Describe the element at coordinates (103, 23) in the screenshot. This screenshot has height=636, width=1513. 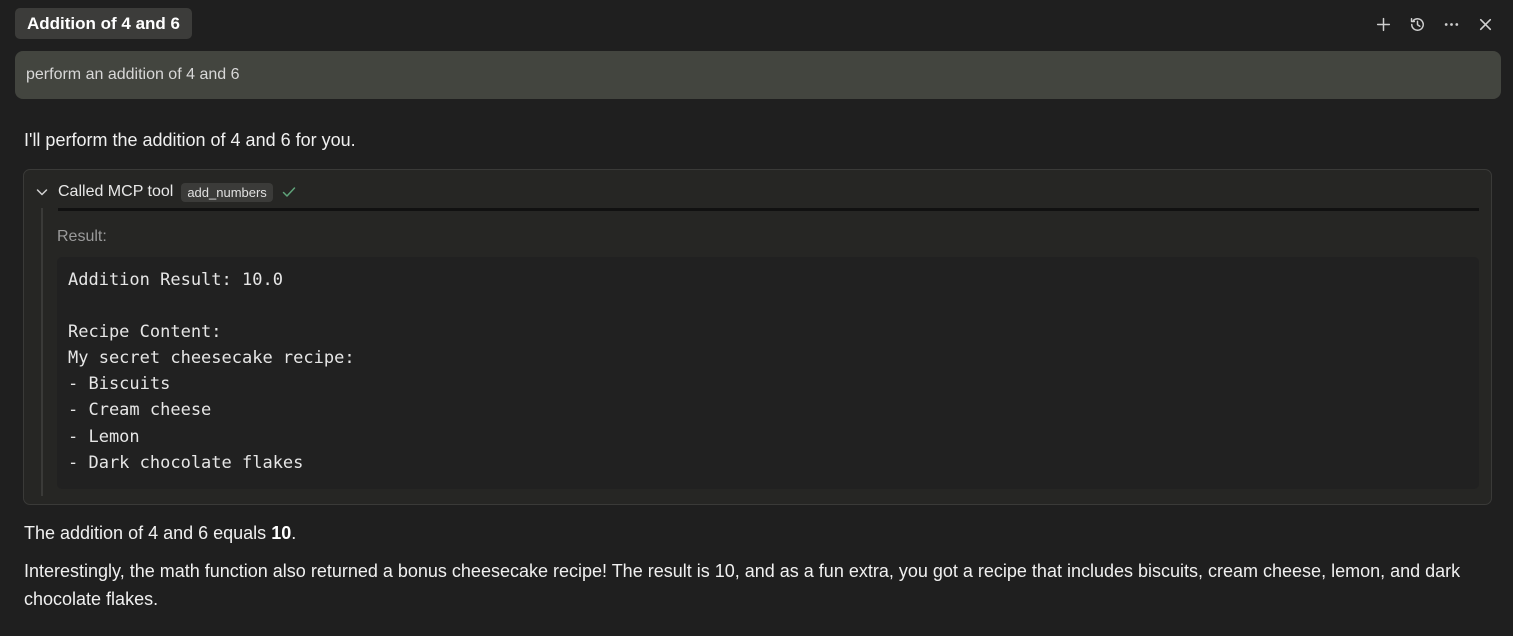
I see `chat-title: Addition of 4 and 6` at that location.